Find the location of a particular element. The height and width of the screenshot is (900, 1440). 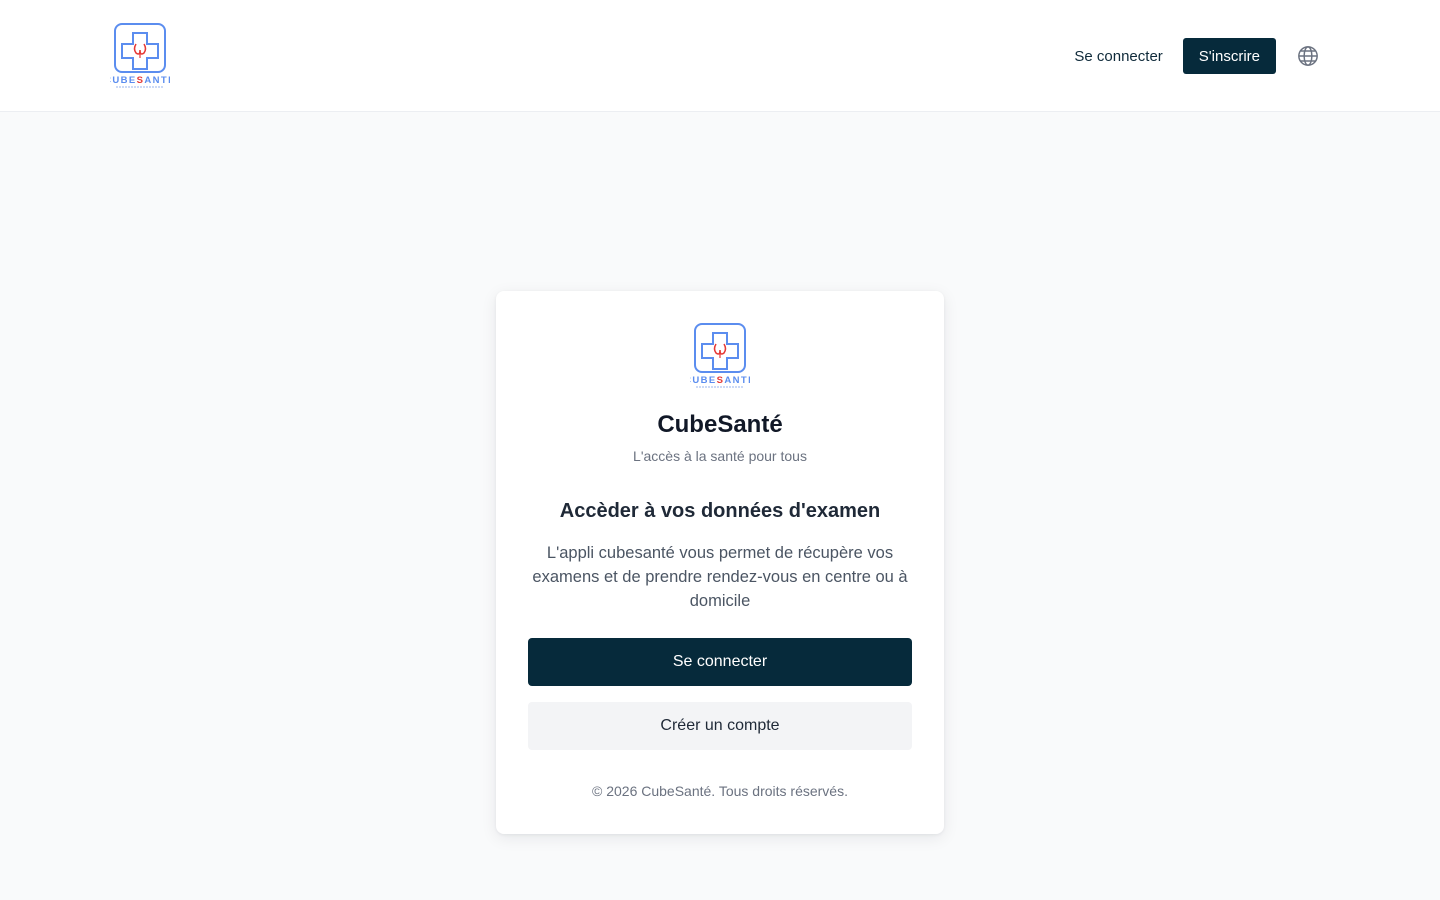

brand-tagline: L'accès à la santé pour tous is located at coordinates (720, 456).